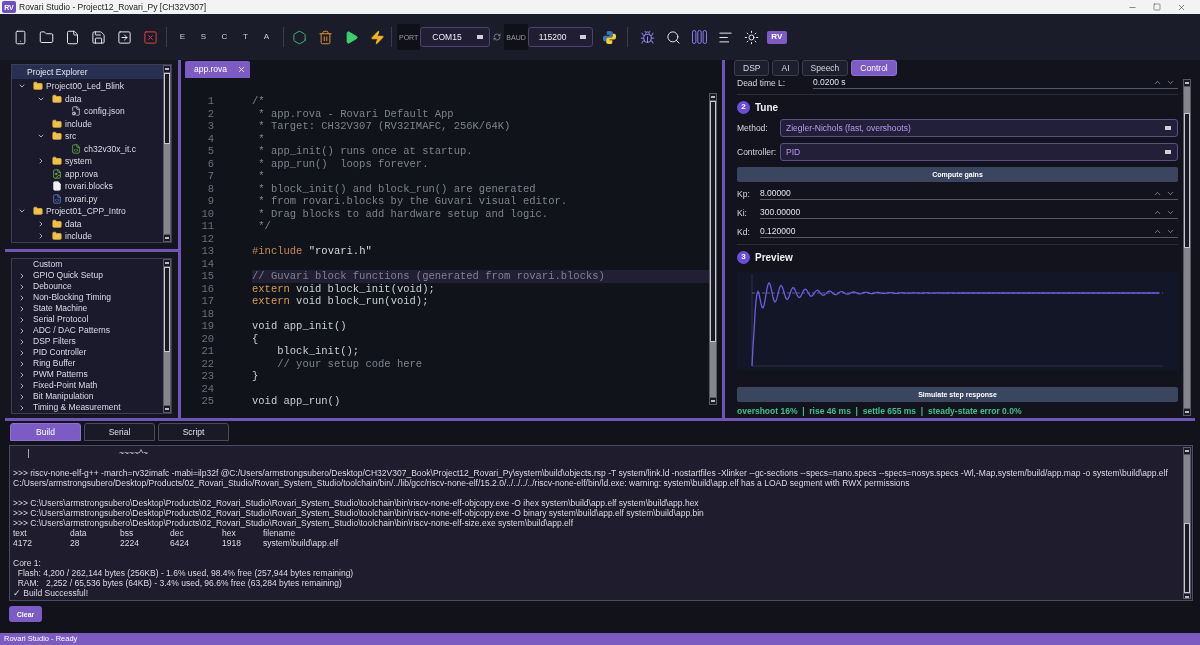 This screenshot has height=645, width=1200. I want to click on letter-button: T, so click(245, 37).